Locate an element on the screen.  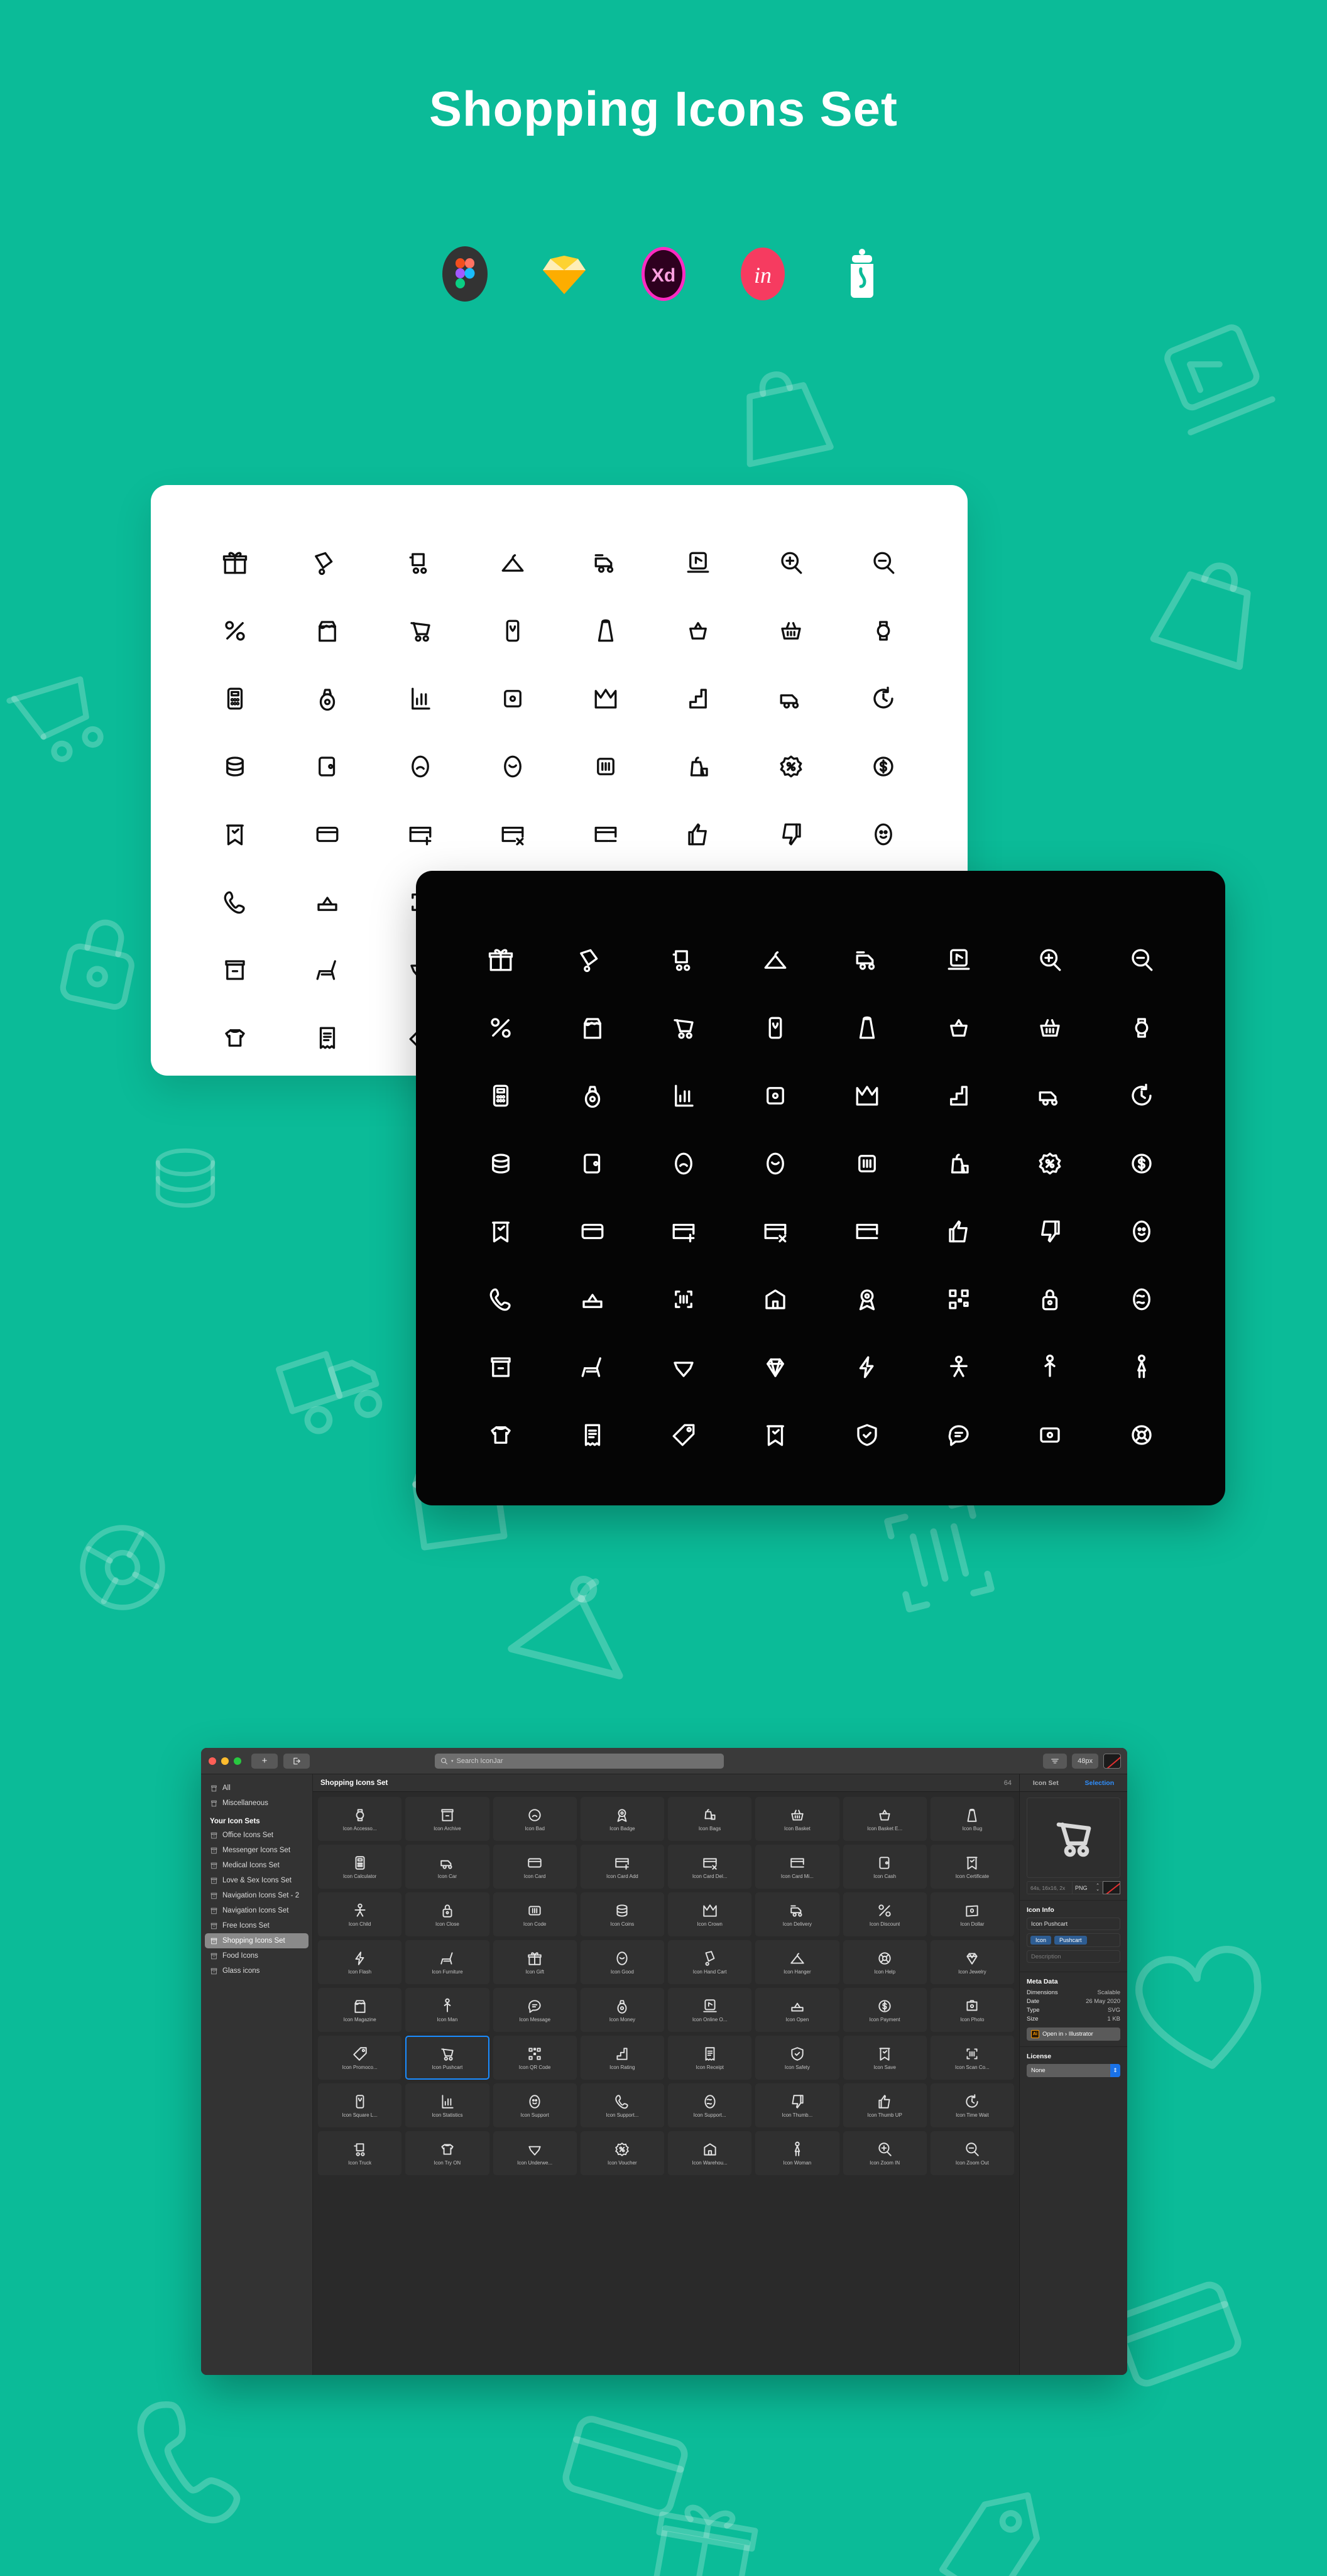
tab-icon-set: Icon Set is located at coordinates (1046, 1783).